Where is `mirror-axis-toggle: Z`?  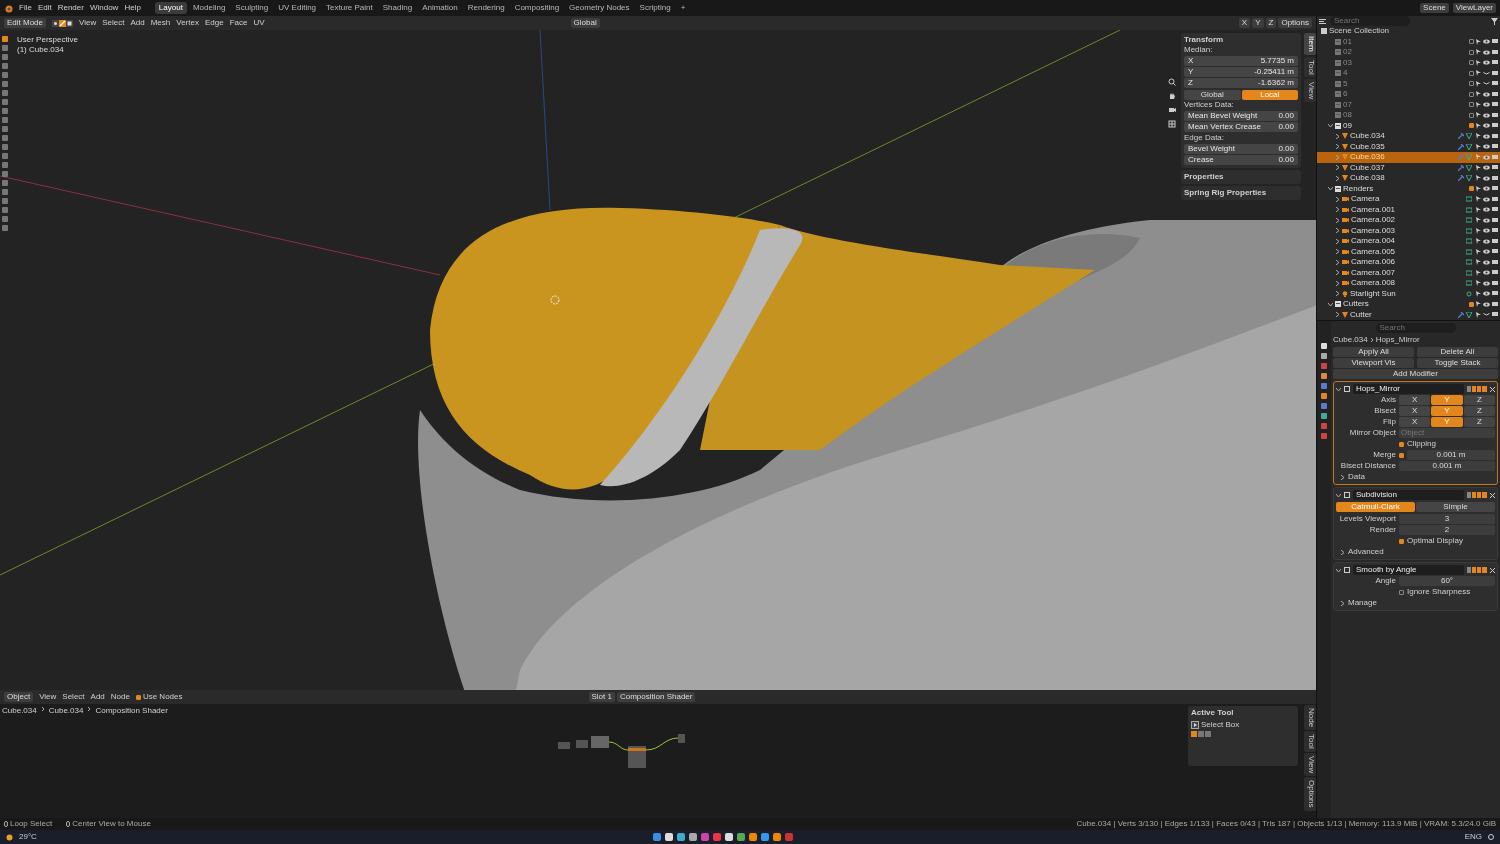 mirror-axis-toggle: Z is located at coordinates (1271, 23).